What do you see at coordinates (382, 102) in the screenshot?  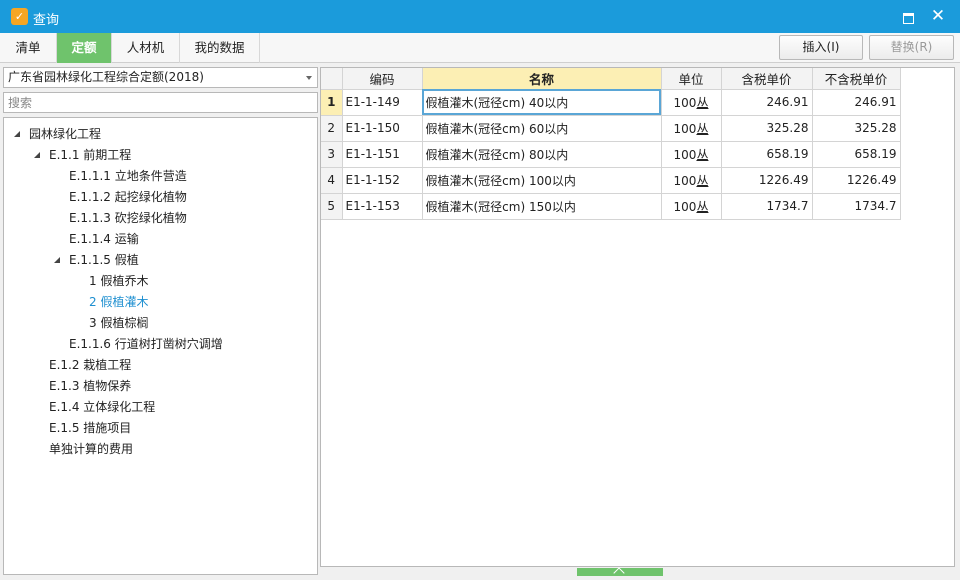 I see `code-cell: E1-1-149` at bounding box center [382, 102].